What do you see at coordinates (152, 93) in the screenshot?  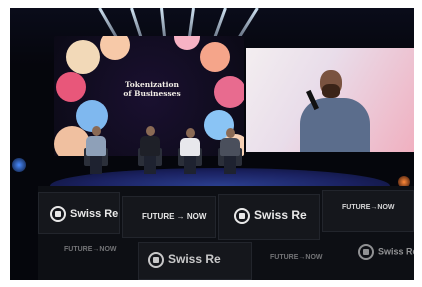 I see `screen-title-line: of Businesses` at bounding box center [152, 93].